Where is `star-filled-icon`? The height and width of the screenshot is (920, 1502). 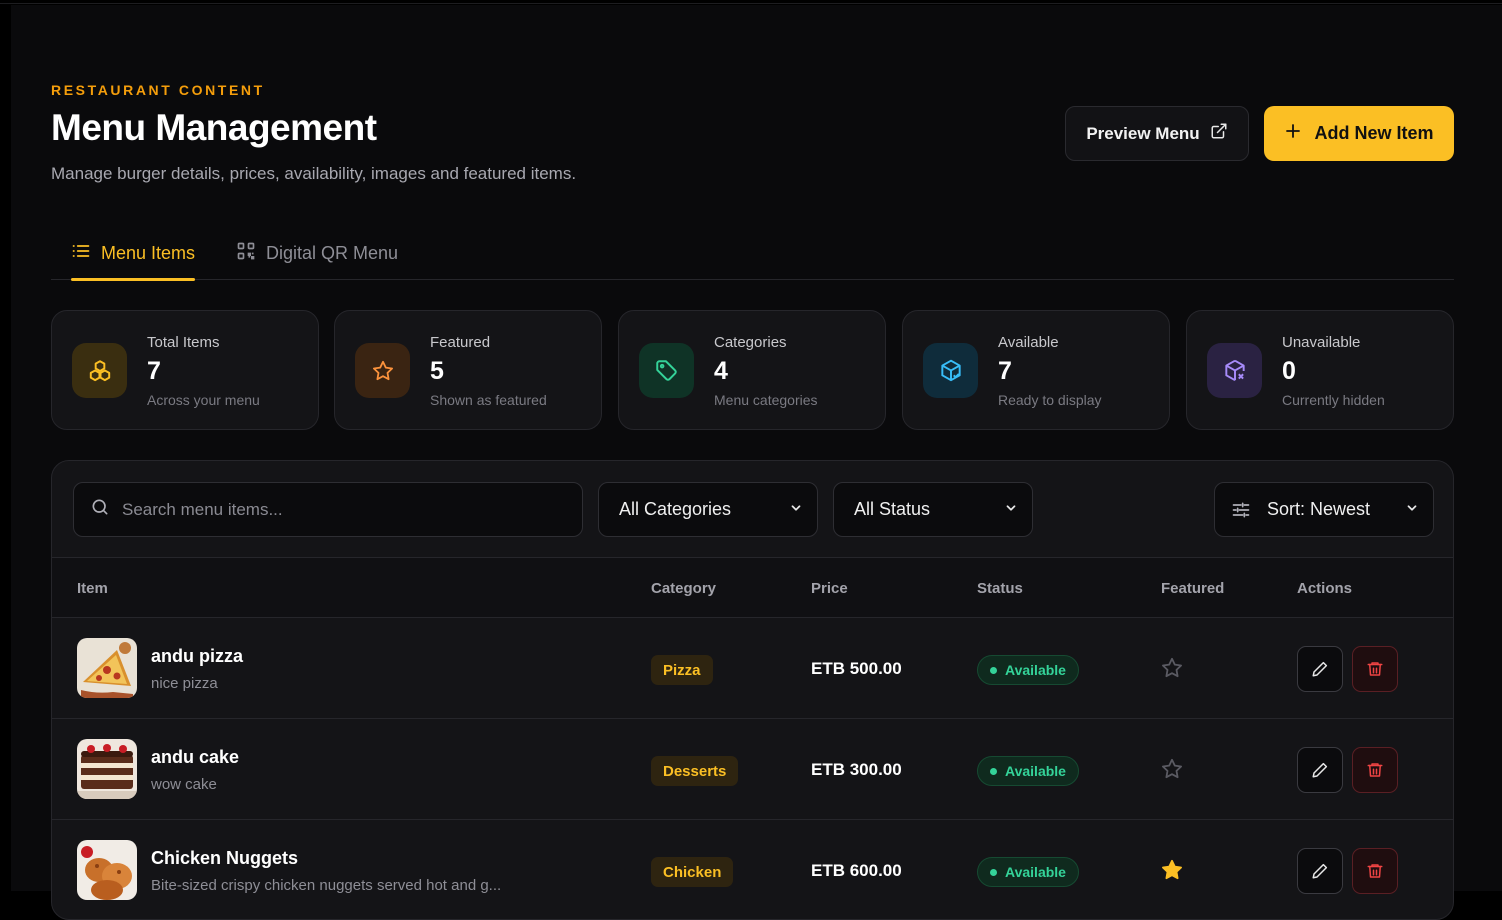 star-filled-icon is located at coordinates (1172, 869).